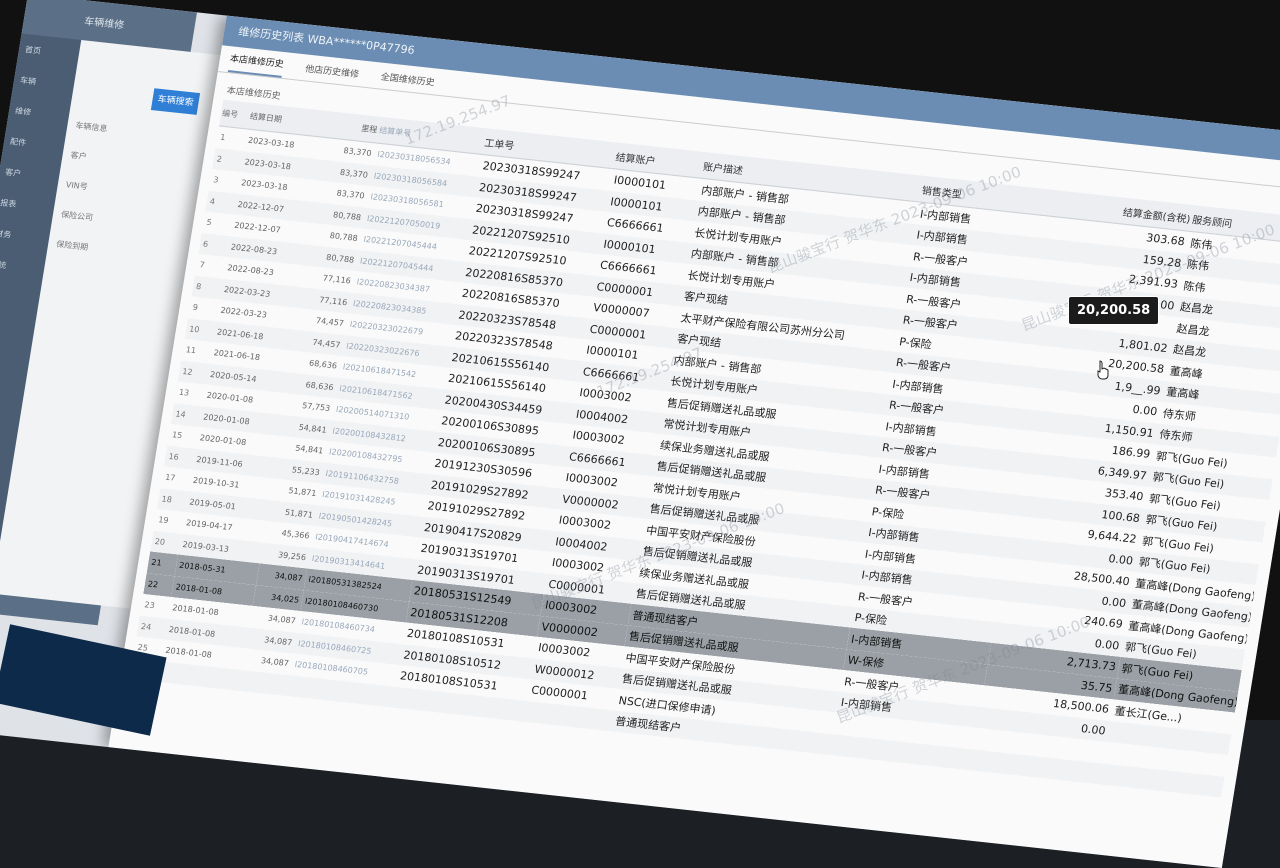 This screenshot has height=868, width=1280. What do you see at coordinates (170, 477) in the screenshot?
I see `cell-no: 17` at bounding box center [170, 477].